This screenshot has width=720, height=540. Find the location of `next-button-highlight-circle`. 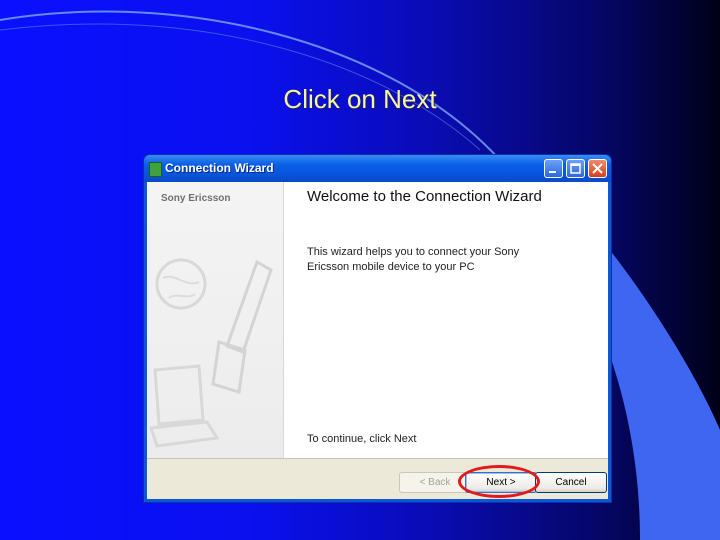

next-button-highlight-circle is located at coordinates (499, 481).